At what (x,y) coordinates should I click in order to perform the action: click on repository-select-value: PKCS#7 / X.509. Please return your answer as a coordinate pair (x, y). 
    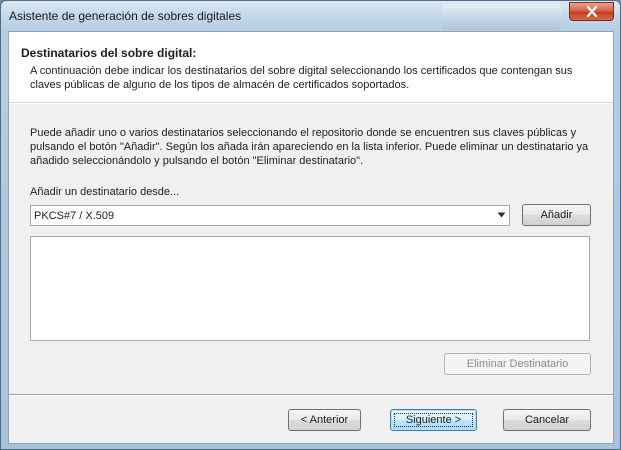
    Looking at the image, I should click on (74, 215).